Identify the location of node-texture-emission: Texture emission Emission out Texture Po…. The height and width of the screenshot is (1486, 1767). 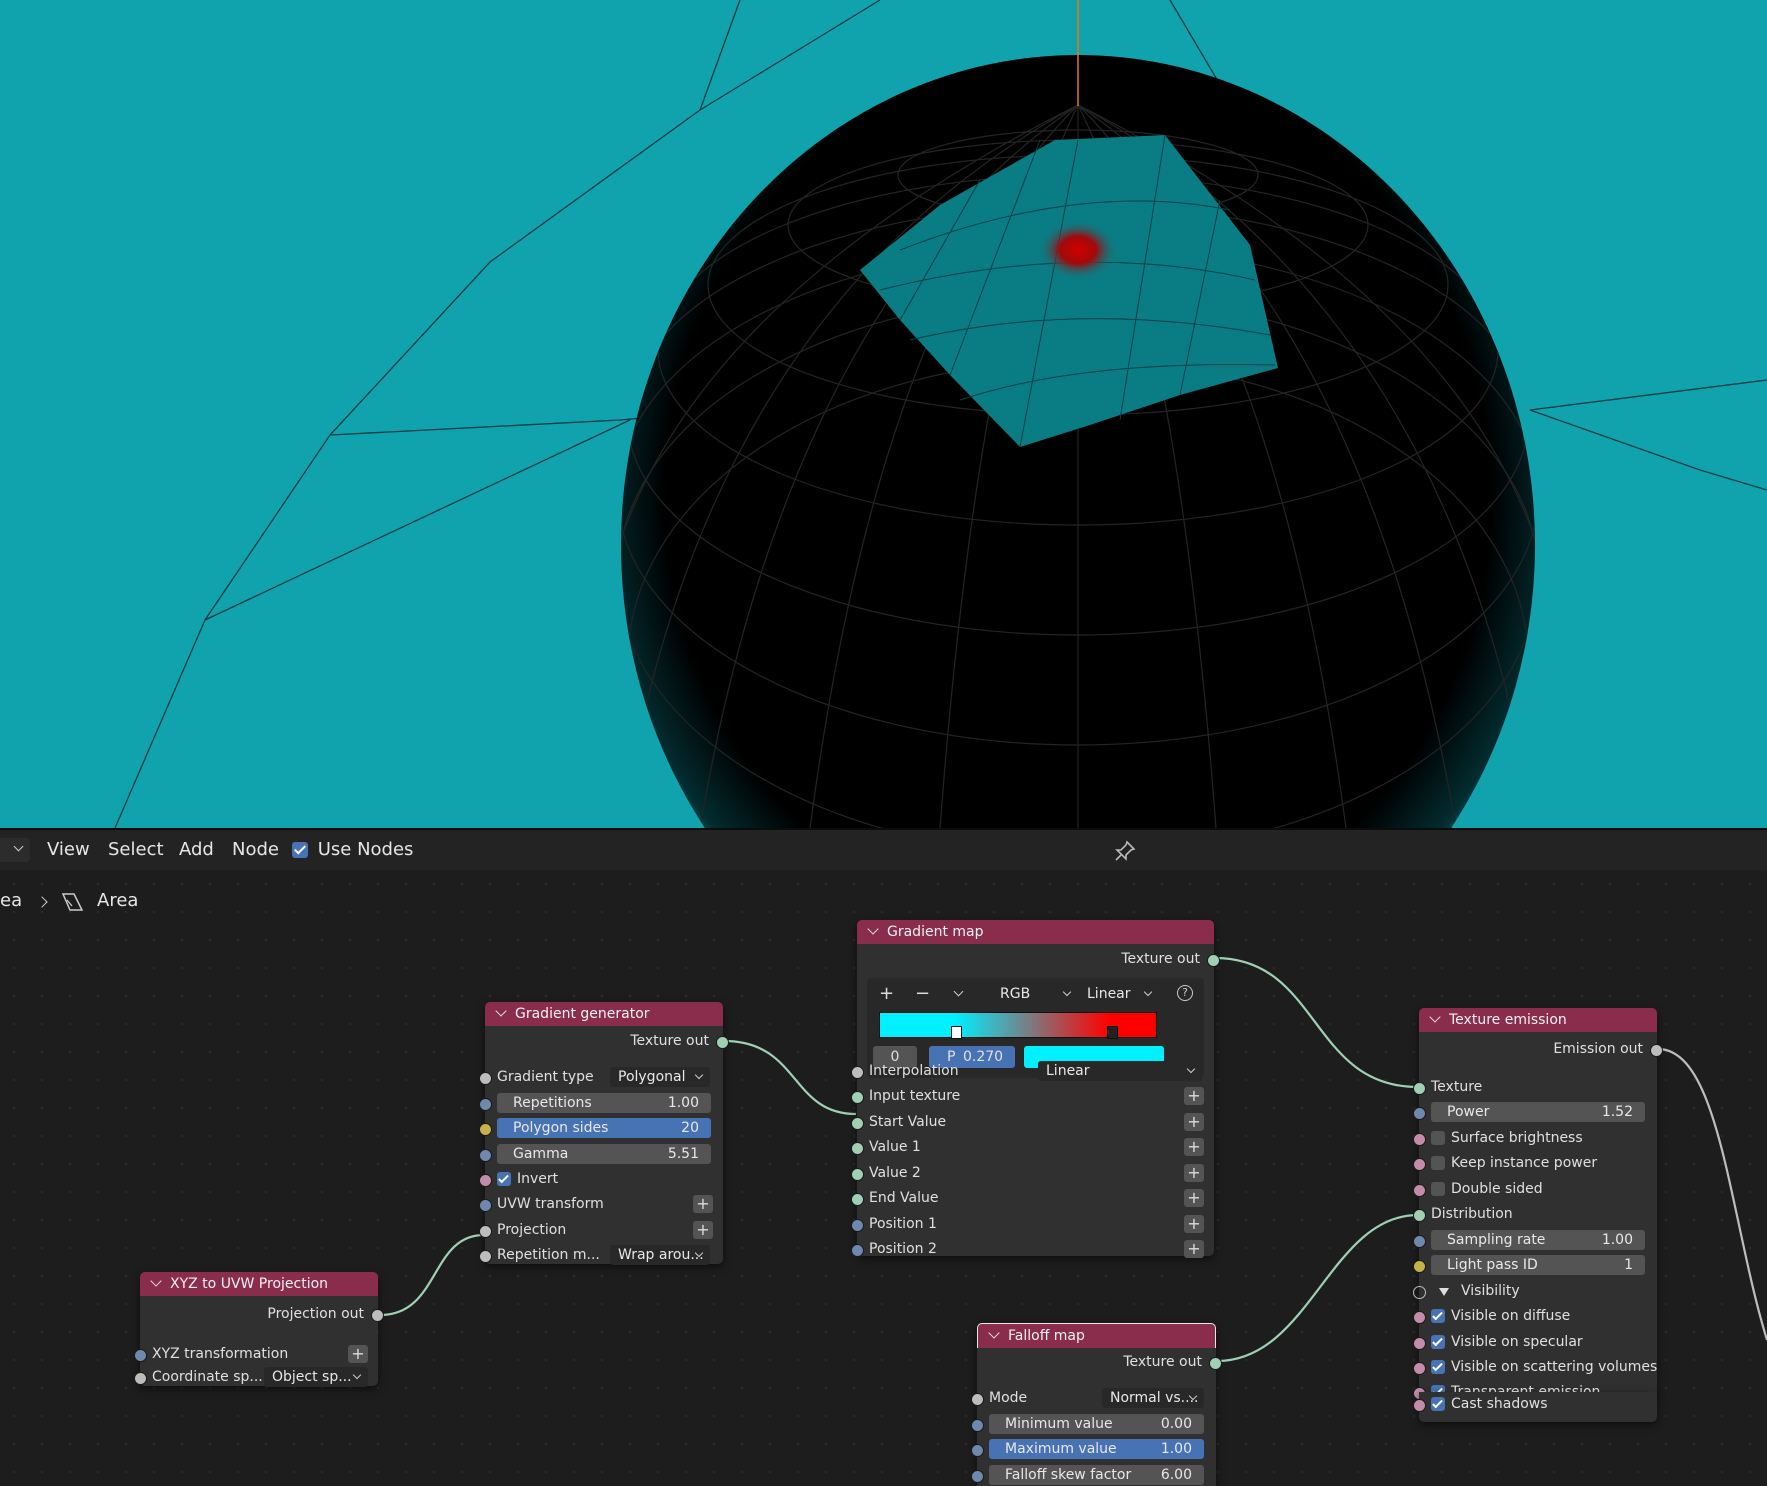
(1538, 1204).